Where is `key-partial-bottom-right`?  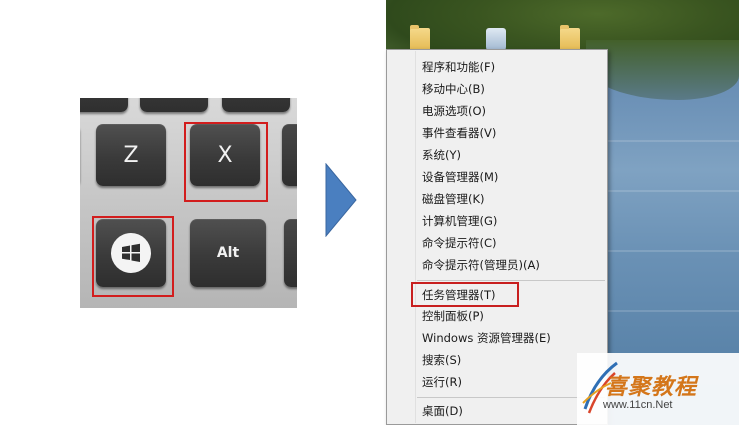 key-partial-bottom-right is located at coordinates (290, 253).